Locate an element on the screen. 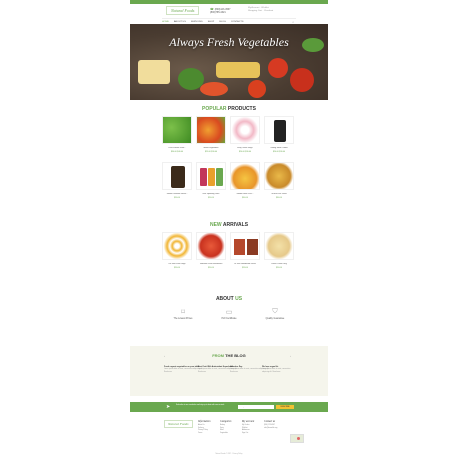  product-name: Grilling Steak Coffee is located at coordinates (279, 148).